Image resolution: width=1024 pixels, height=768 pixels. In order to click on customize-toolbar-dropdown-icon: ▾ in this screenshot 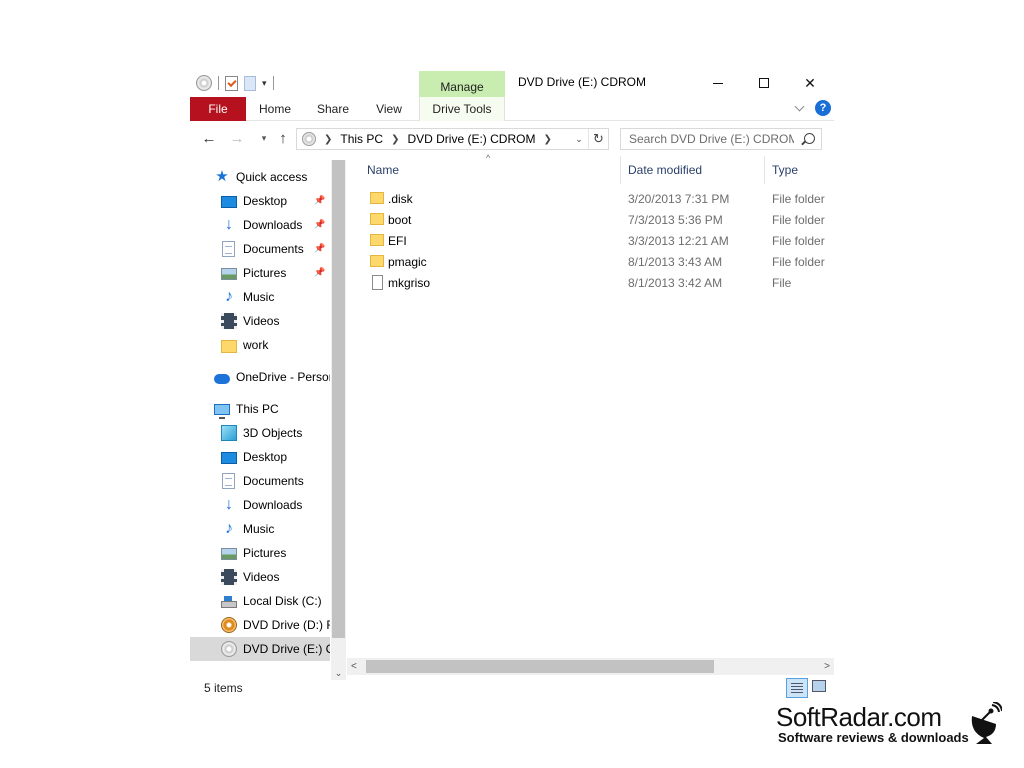, I will do `click(264, 83)`.